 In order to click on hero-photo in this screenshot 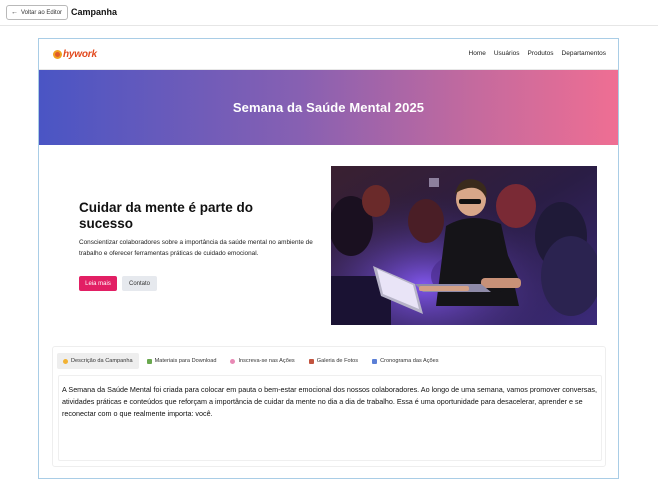, I will do `click(464, 245)`.